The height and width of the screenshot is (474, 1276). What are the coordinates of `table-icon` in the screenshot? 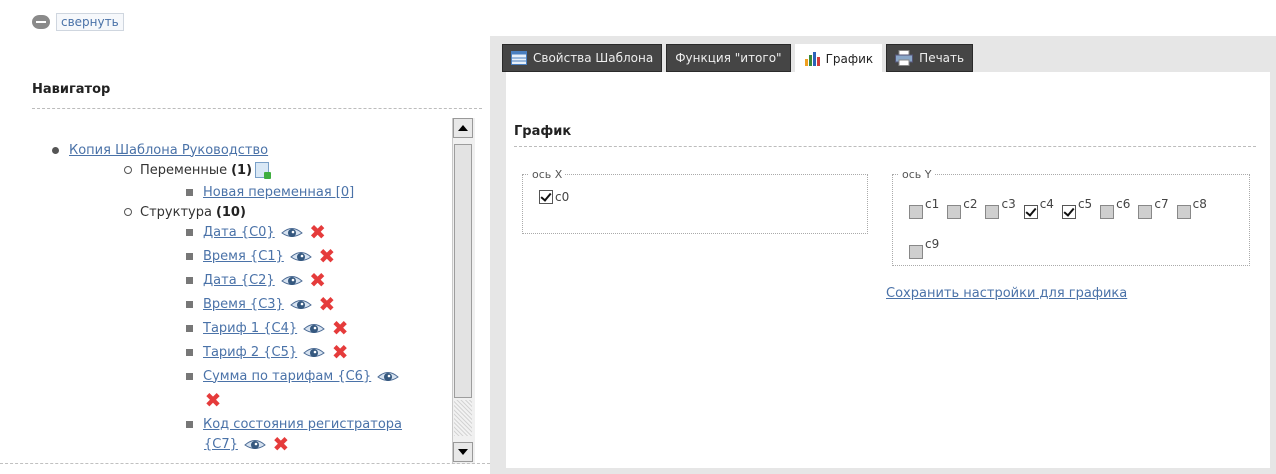 It's located at (519, 58).